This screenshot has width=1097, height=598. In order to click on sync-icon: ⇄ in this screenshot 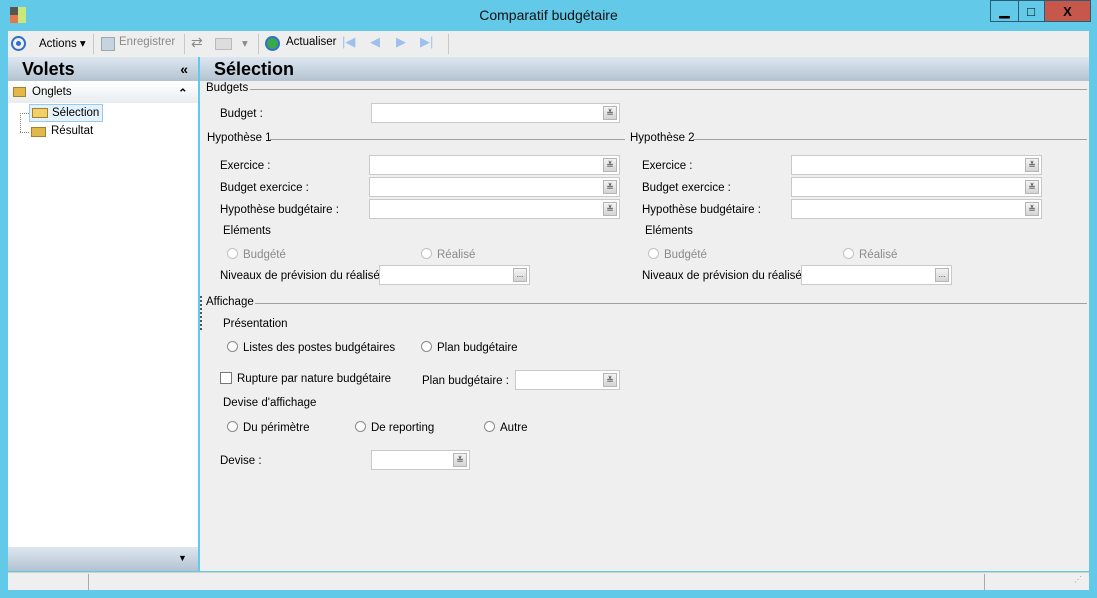, I will do `click(197, 42)`.